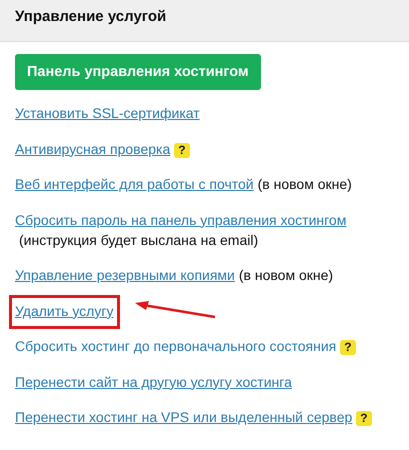 Image resolution: width=409 pixels, height=450 pixels. Describe the element at coordinates (90, 16) in the screenshot. I see `panel-title: Управление услугой` at that location.